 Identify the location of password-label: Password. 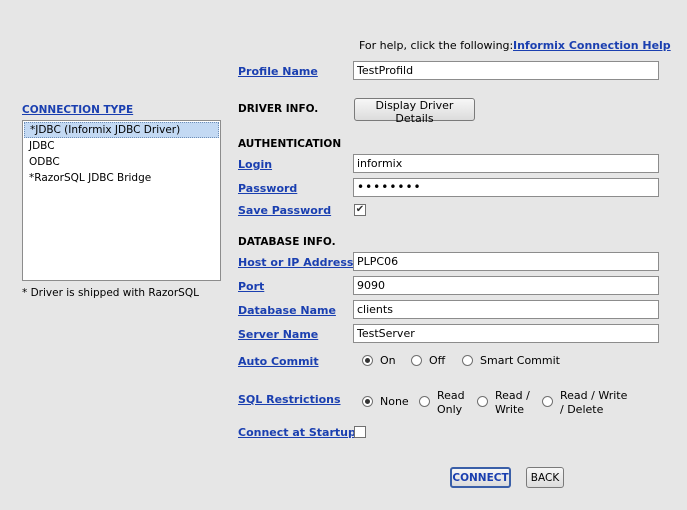
(267, 188).